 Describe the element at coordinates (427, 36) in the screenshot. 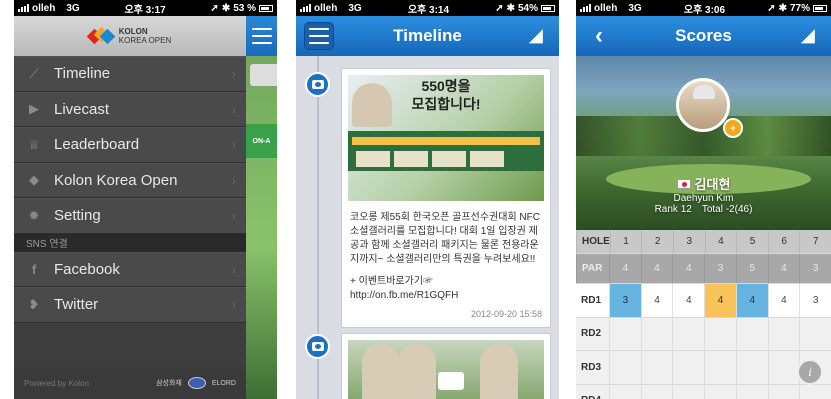

I see `navigation-bar: Timeline ◢` at that location.